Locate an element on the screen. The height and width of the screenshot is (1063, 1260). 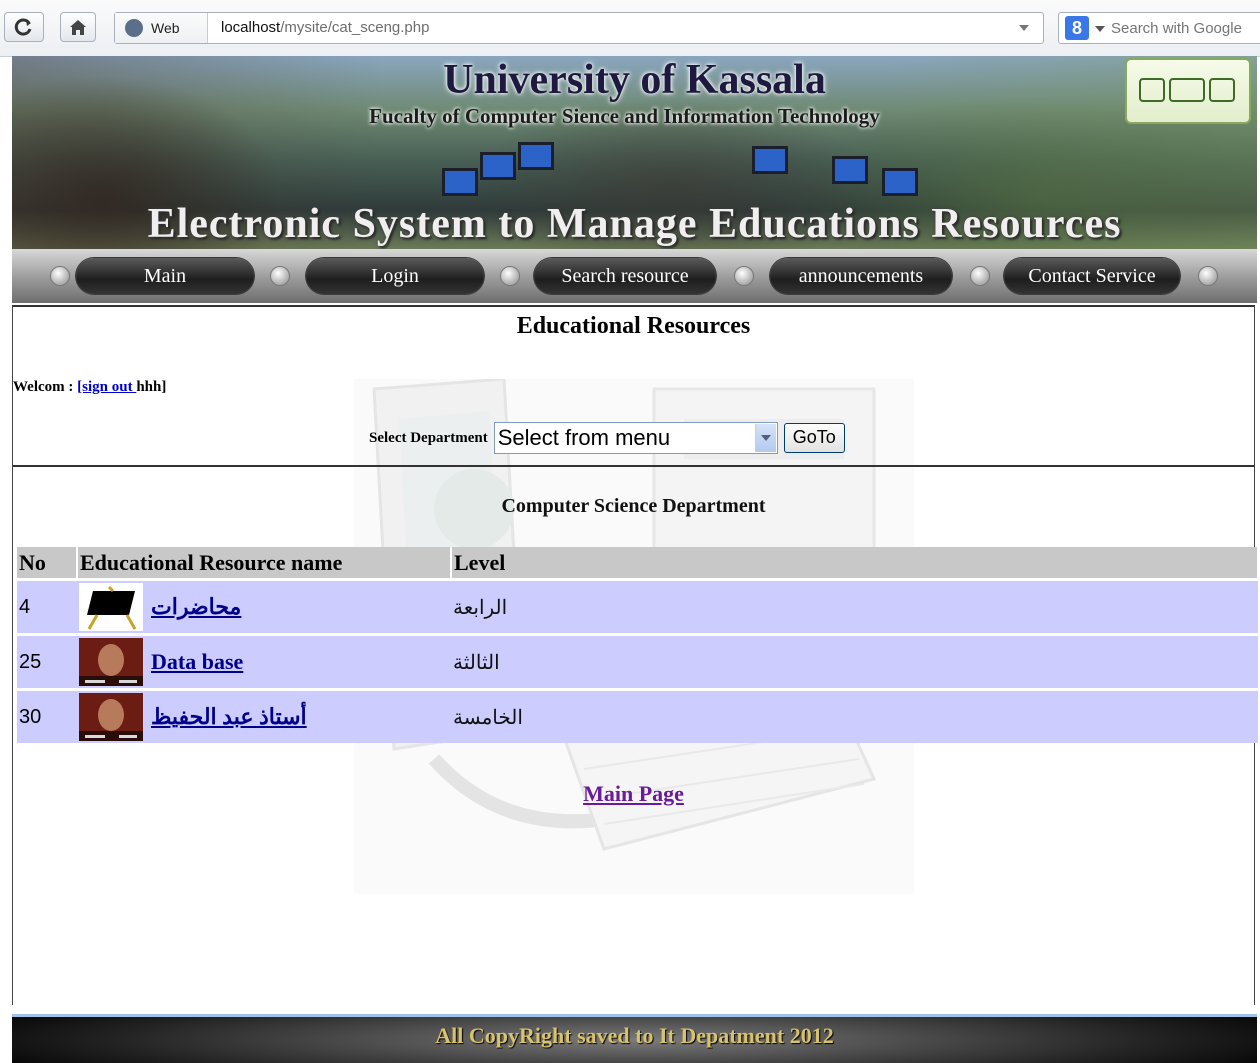
reload-button is located at coordinates (24, 27).